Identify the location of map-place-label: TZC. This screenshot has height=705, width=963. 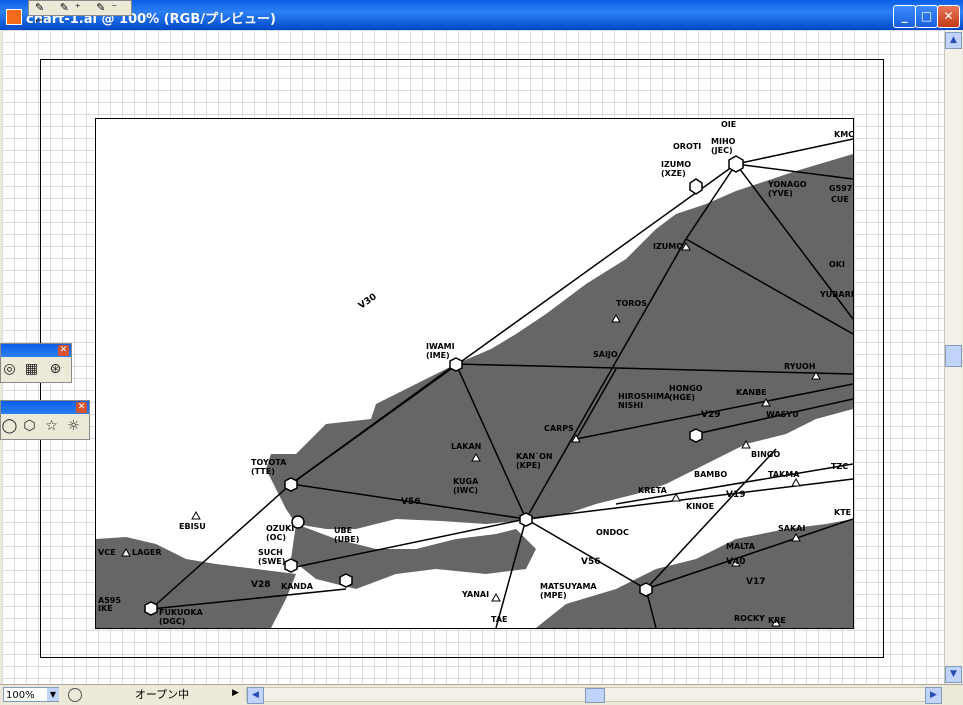
(839, 466).